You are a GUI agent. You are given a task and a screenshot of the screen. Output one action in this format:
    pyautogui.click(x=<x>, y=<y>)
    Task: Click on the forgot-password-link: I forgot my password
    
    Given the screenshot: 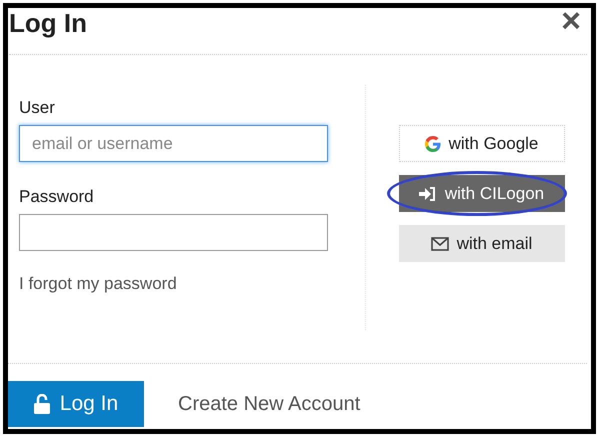 What is the action you would take?
    pyautogui.click(x=98, y=284)
    